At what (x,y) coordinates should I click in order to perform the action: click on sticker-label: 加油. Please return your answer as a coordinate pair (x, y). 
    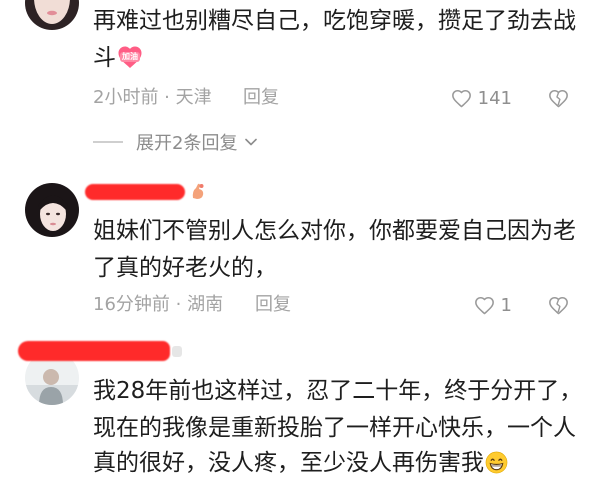
    Looking at the image, I should click on (130, 57).